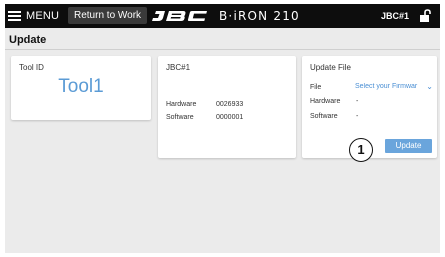 This screenshot has width=445, height=257. I want to click on tool-name: Tool1, so click(81, 86).